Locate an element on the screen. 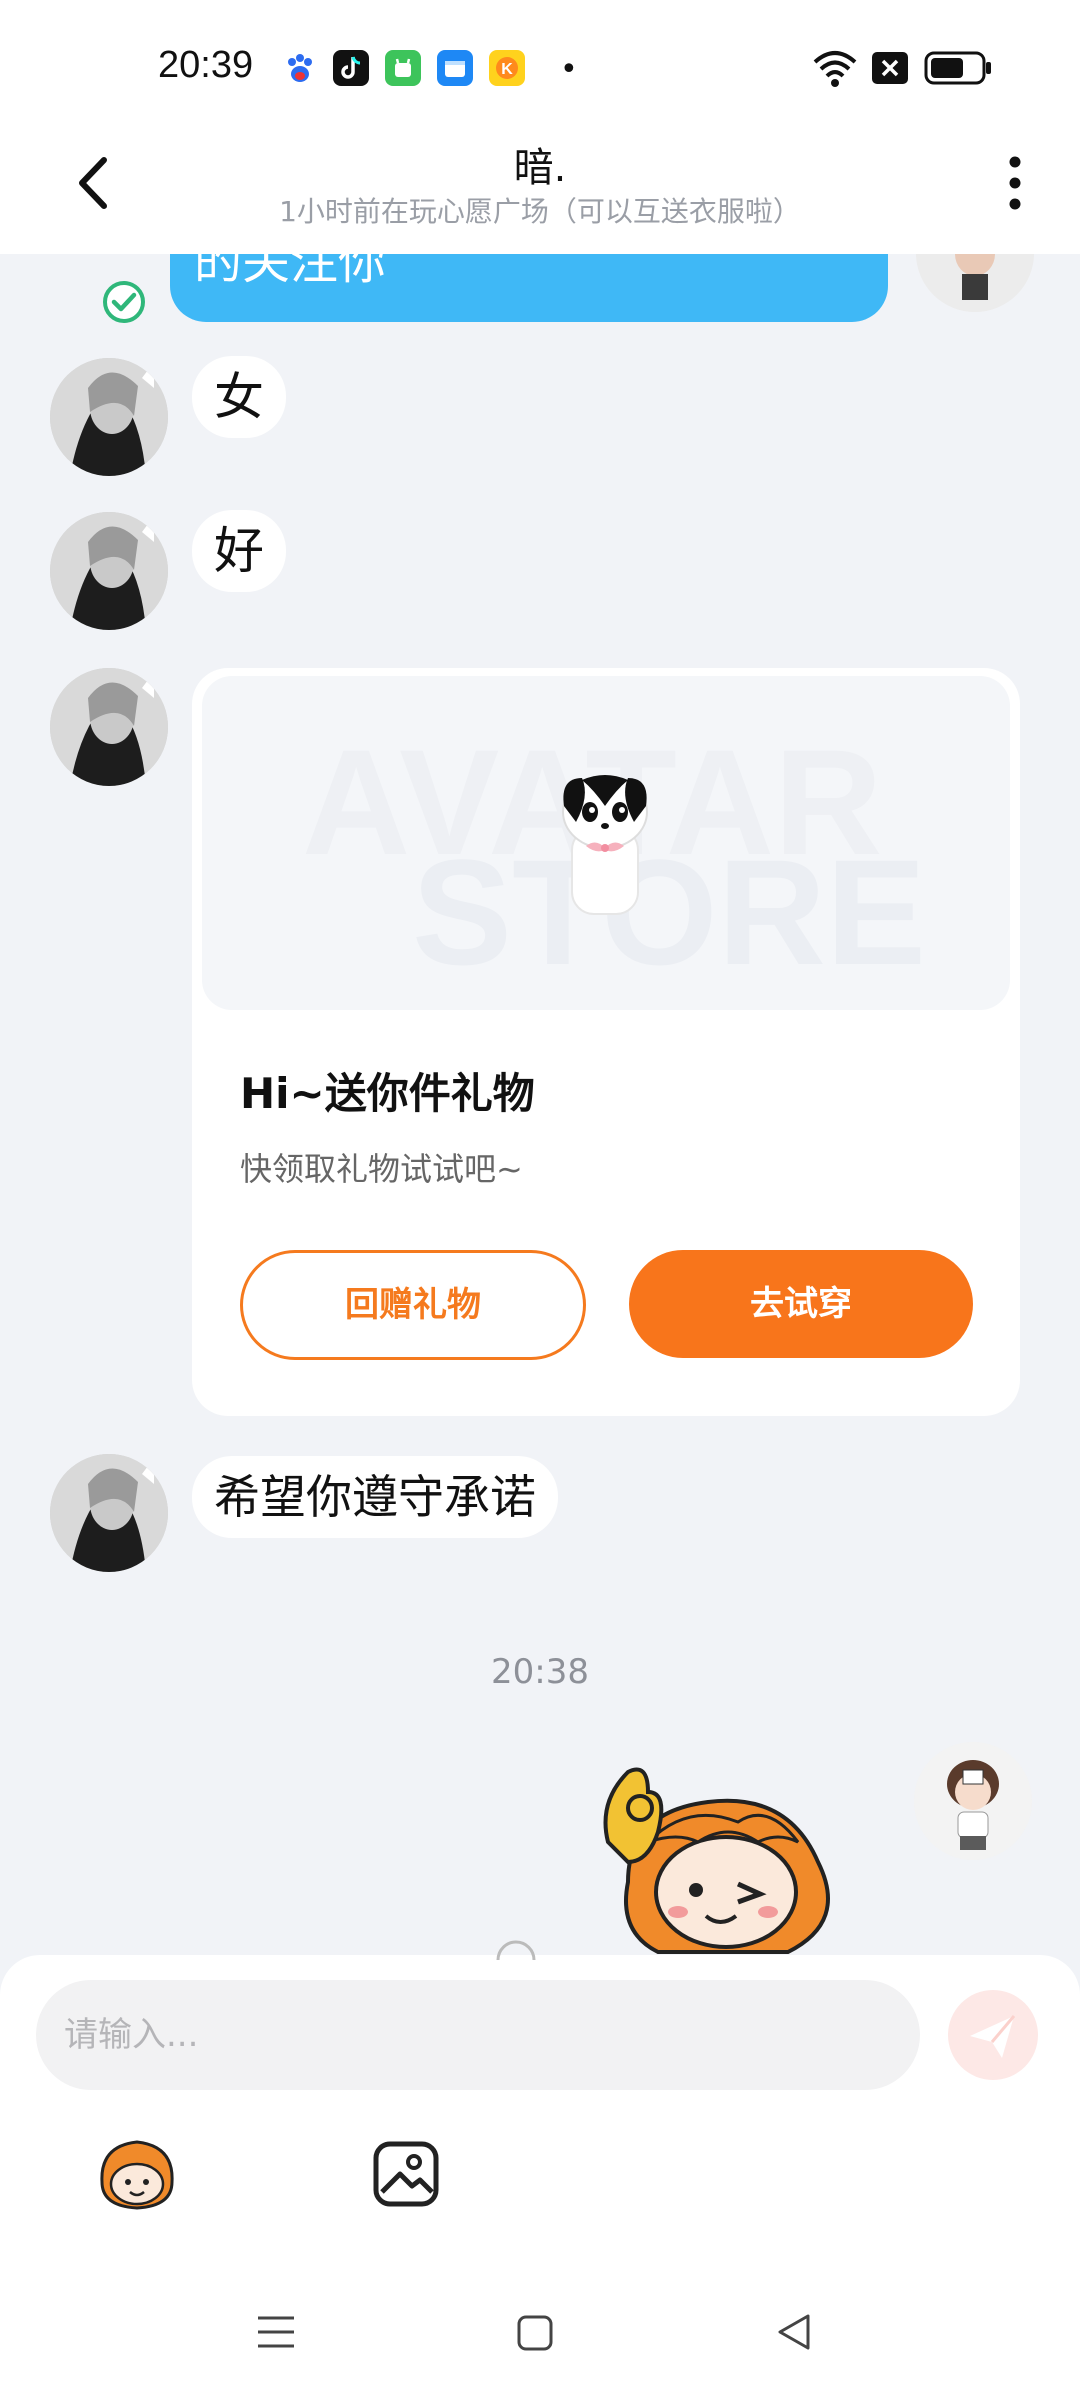 This screenshot has width=1080, height=2400. send-button is located at coordinates (993, 2035).